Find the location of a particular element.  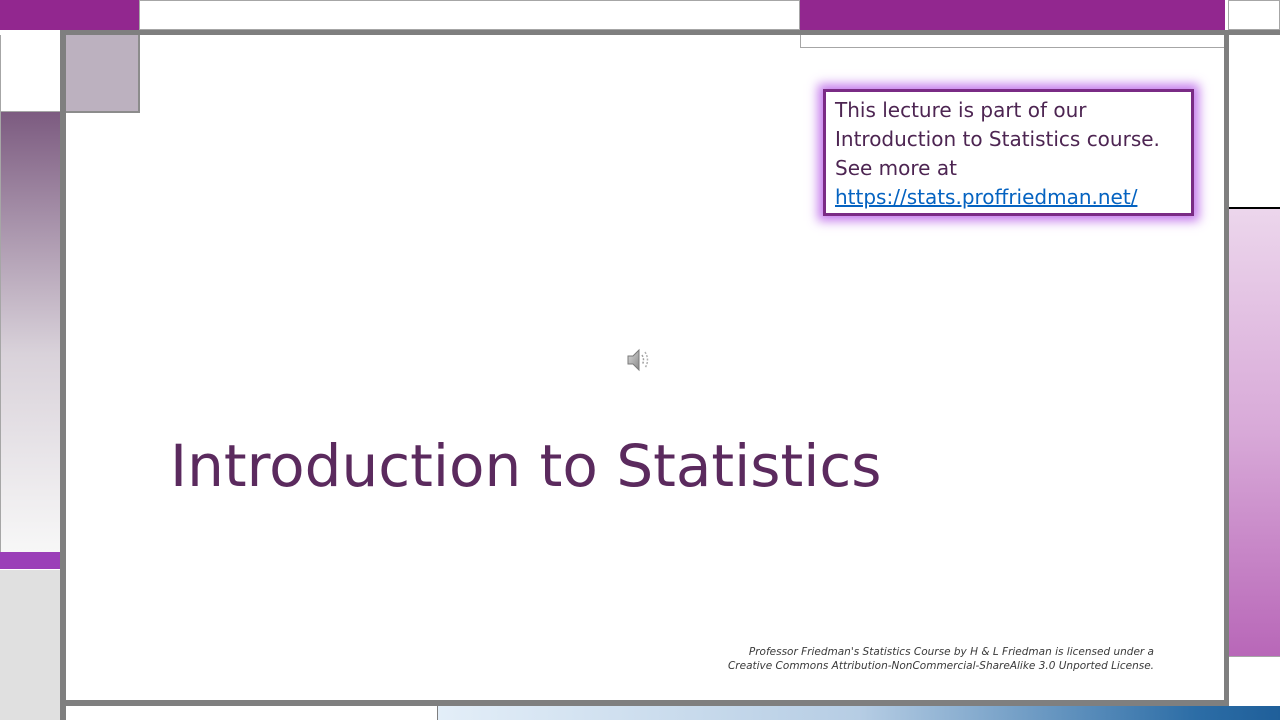

left-gray-frame-rail is located at coordinates (63, 375).